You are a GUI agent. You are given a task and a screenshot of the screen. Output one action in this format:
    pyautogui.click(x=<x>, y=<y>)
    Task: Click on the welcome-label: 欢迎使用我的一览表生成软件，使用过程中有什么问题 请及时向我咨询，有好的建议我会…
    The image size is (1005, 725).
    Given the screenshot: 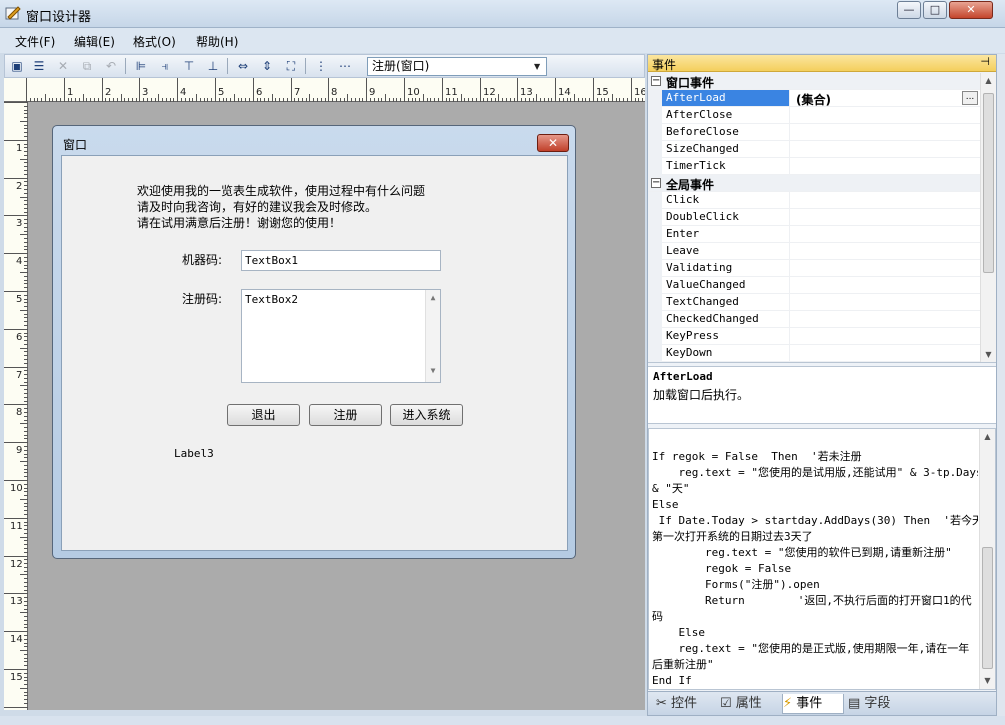 What is the action you would take?
    pyautogui.click(x=281, y=207)
    